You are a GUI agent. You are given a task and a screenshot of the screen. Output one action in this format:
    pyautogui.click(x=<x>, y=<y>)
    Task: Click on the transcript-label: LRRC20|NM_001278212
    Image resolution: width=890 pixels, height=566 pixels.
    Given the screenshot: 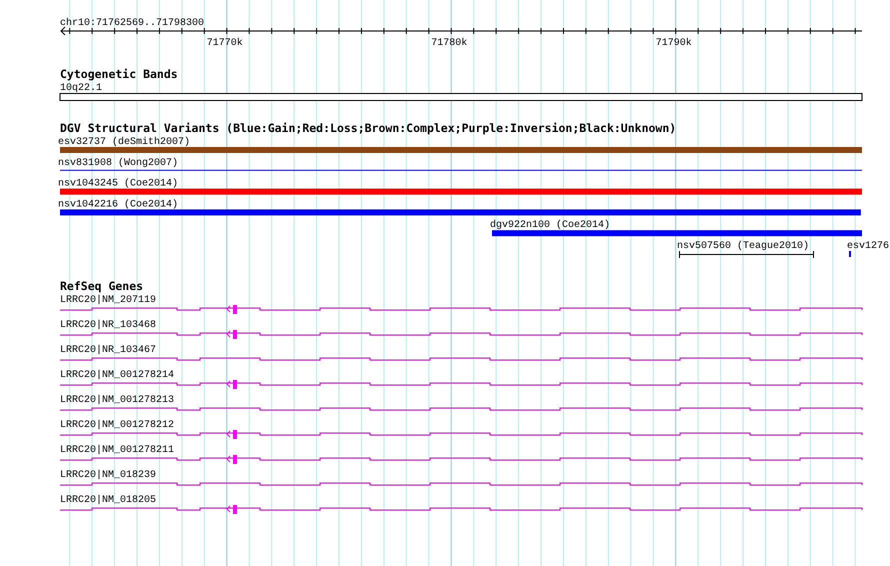 What is the action you would take?
    pyautogui.click(x=117, y=425)
    